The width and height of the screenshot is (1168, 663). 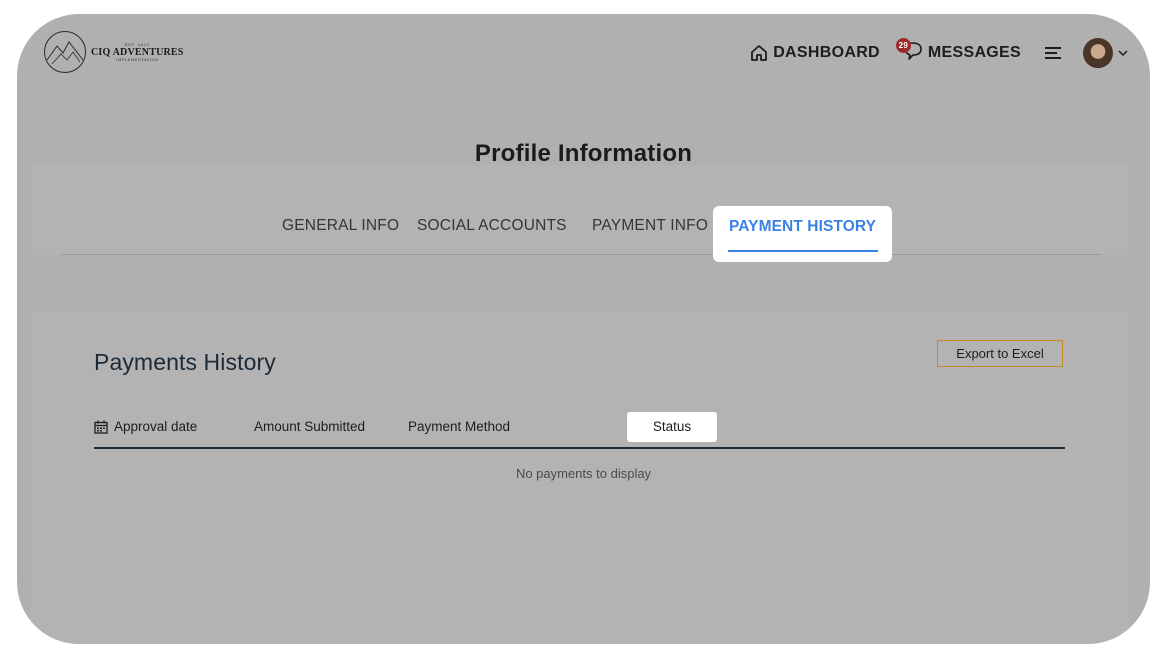 I want to click on chevron-down-icon, so click(x=1123, y=53).